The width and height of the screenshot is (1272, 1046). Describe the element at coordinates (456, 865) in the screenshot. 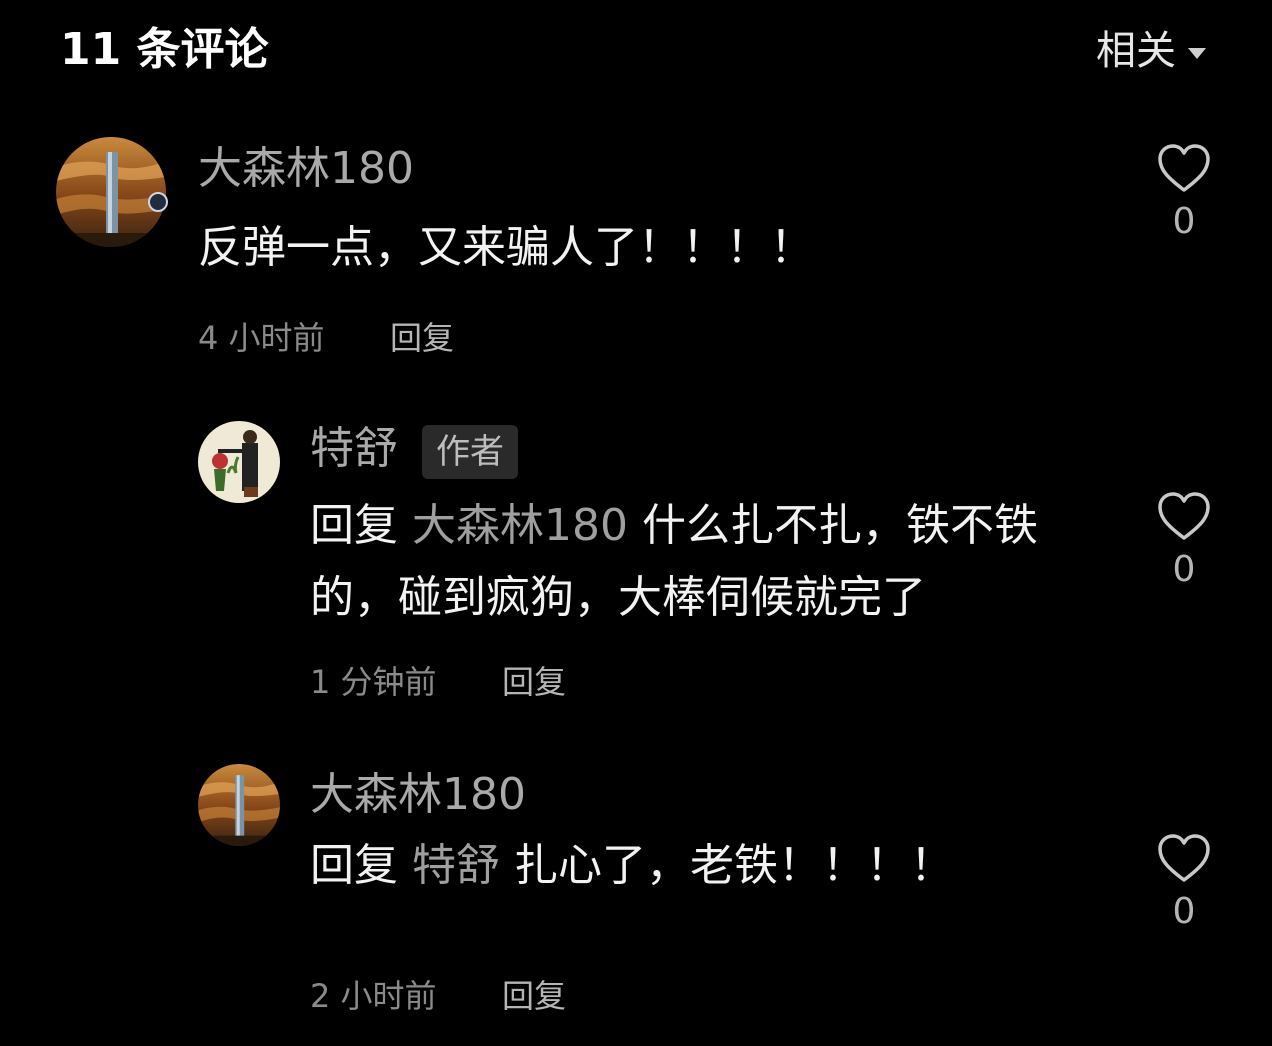

I see `mention-link: 特舒` at that location.